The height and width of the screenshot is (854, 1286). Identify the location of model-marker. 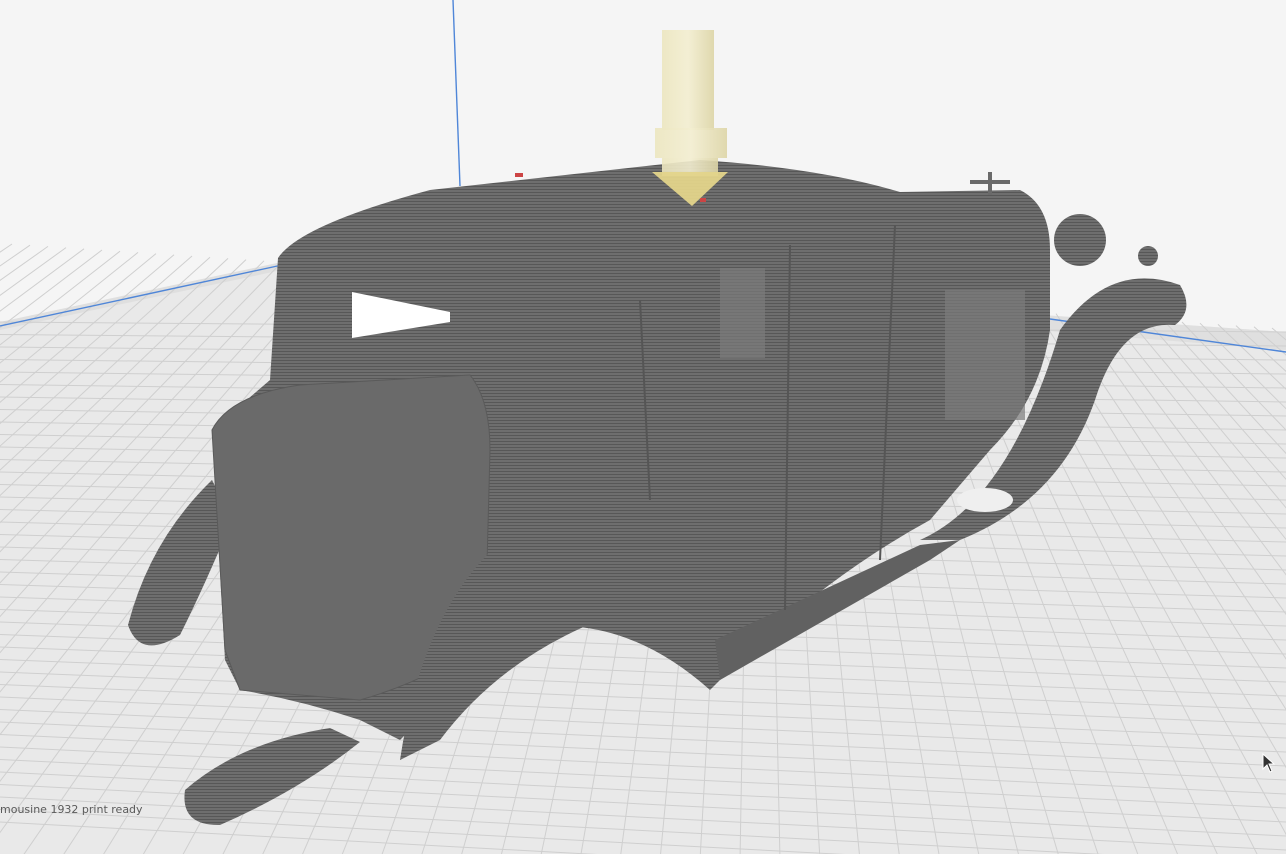
(519, 175).